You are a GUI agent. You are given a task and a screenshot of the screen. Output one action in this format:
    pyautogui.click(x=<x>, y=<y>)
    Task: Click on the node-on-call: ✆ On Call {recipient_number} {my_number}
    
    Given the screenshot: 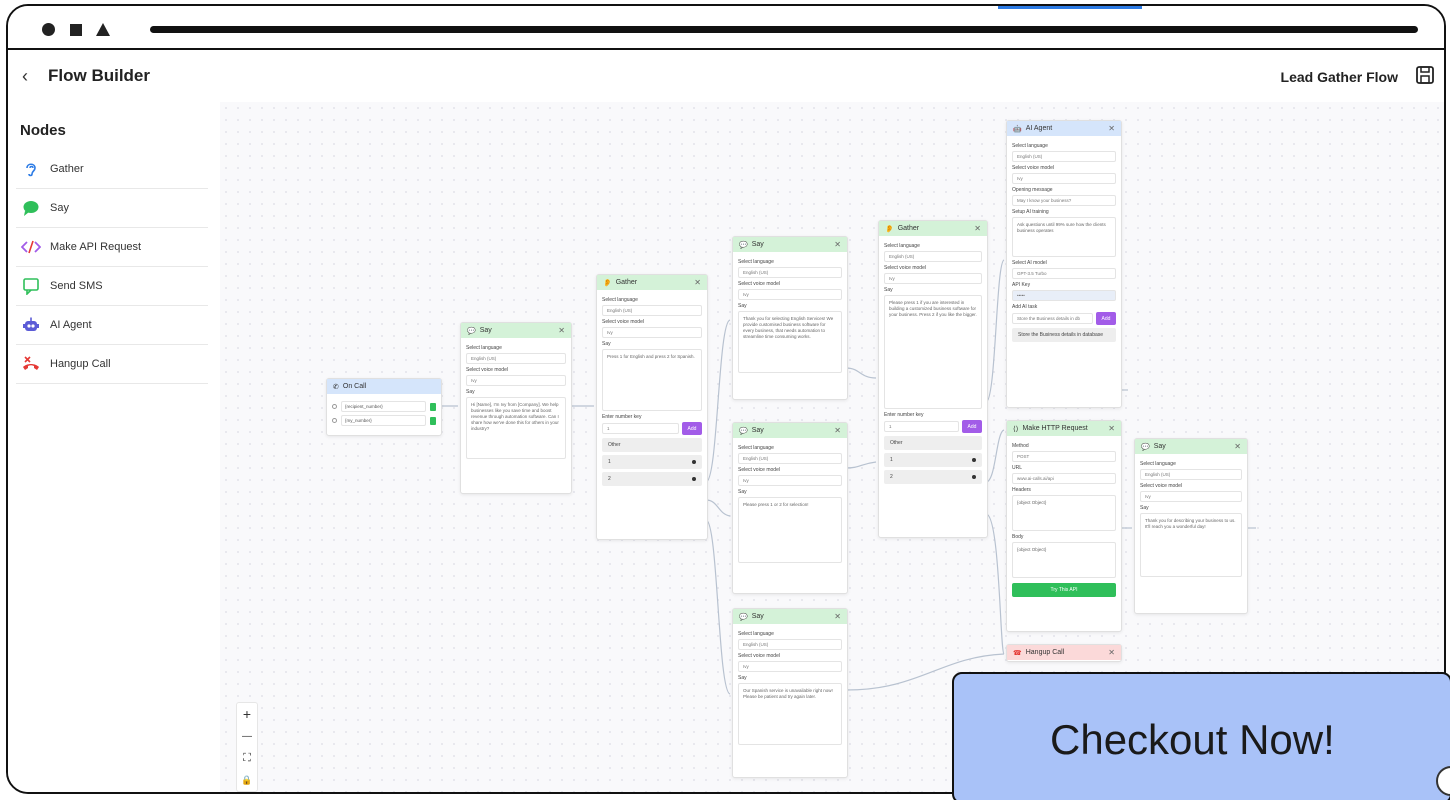 What is the action you would take?
    pyautogui.click(x=384, y=407)
    